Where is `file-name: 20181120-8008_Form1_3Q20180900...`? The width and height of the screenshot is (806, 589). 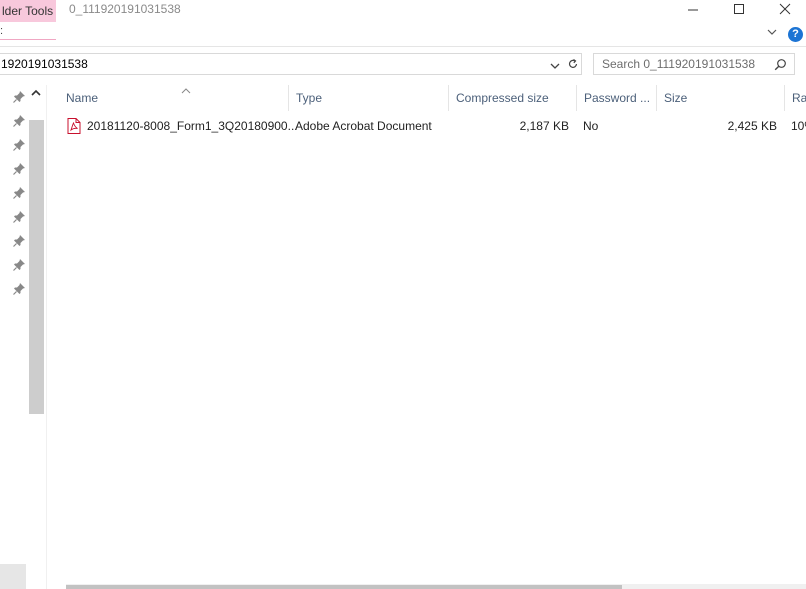
file-name: 20181120-8008_Form1_3Q20180900... is located at coordinates (192, 126).